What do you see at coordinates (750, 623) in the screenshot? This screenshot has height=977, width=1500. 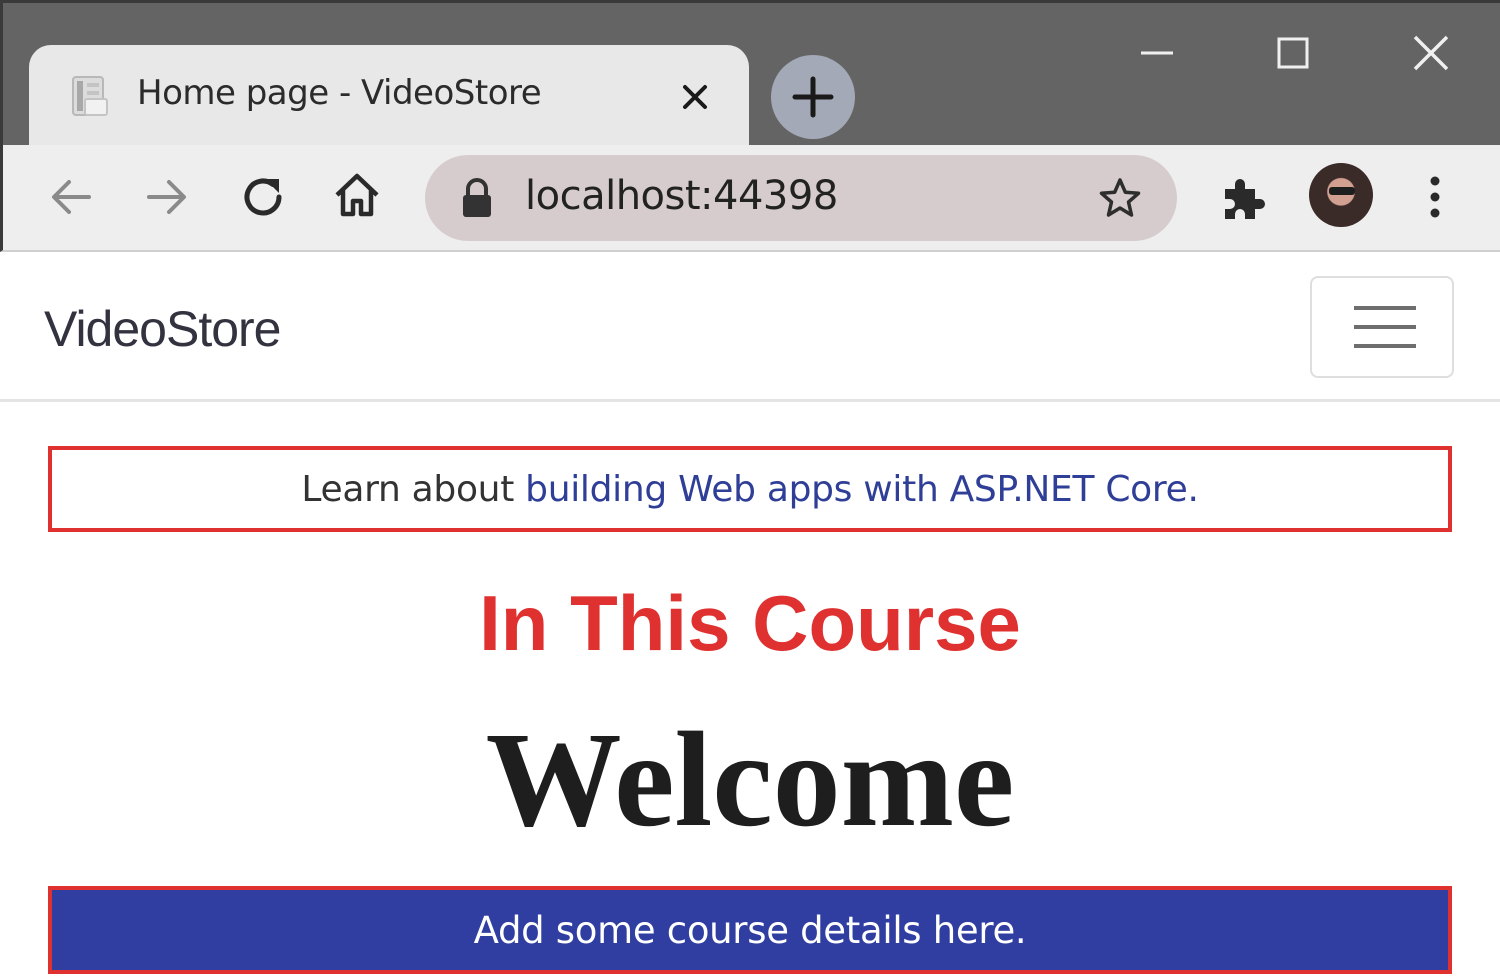 I see `course-heading: In This Course` at bounding box center [750, 623].